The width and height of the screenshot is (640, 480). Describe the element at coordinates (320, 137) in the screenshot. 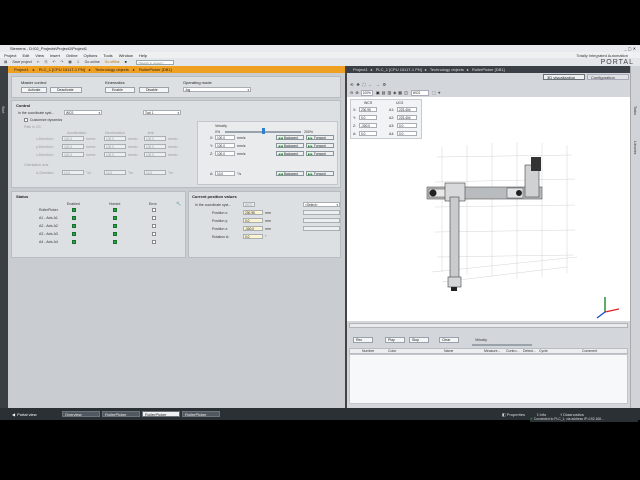

I see `jog-x-forward-button: ▶▶ Forward` at that location.